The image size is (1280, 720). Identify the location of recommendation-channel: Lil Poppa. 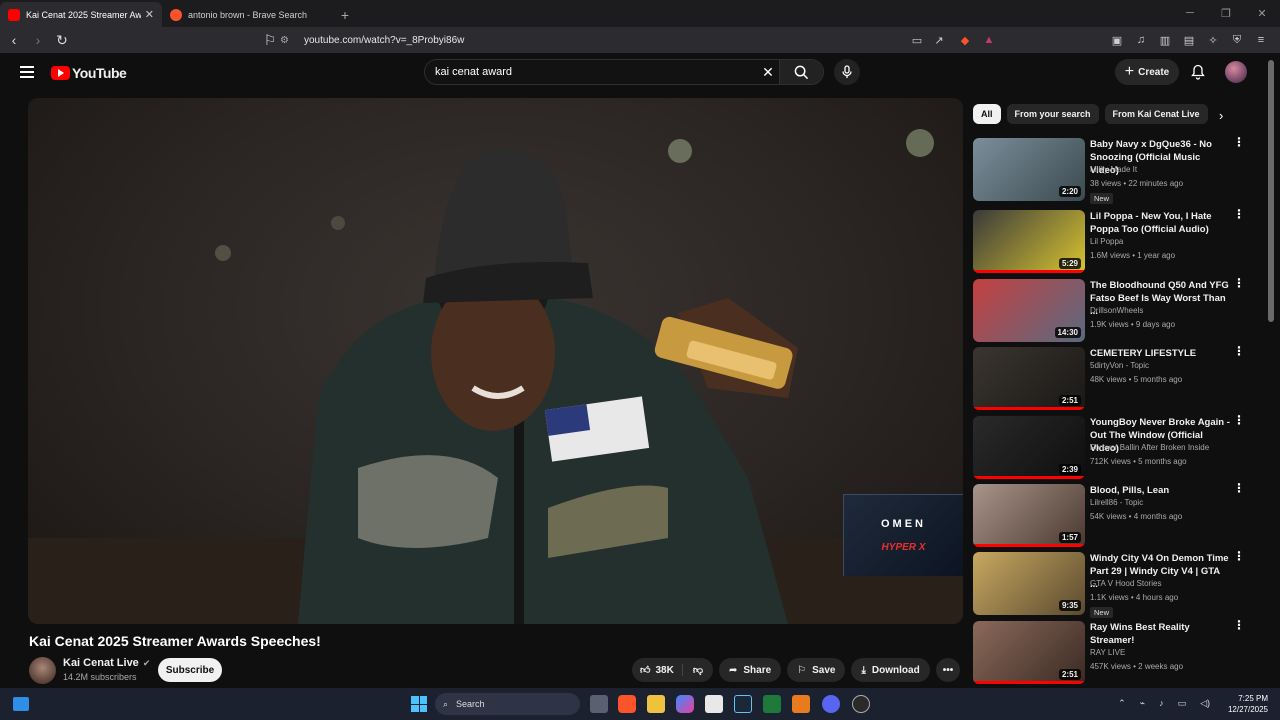
(1106, 241).